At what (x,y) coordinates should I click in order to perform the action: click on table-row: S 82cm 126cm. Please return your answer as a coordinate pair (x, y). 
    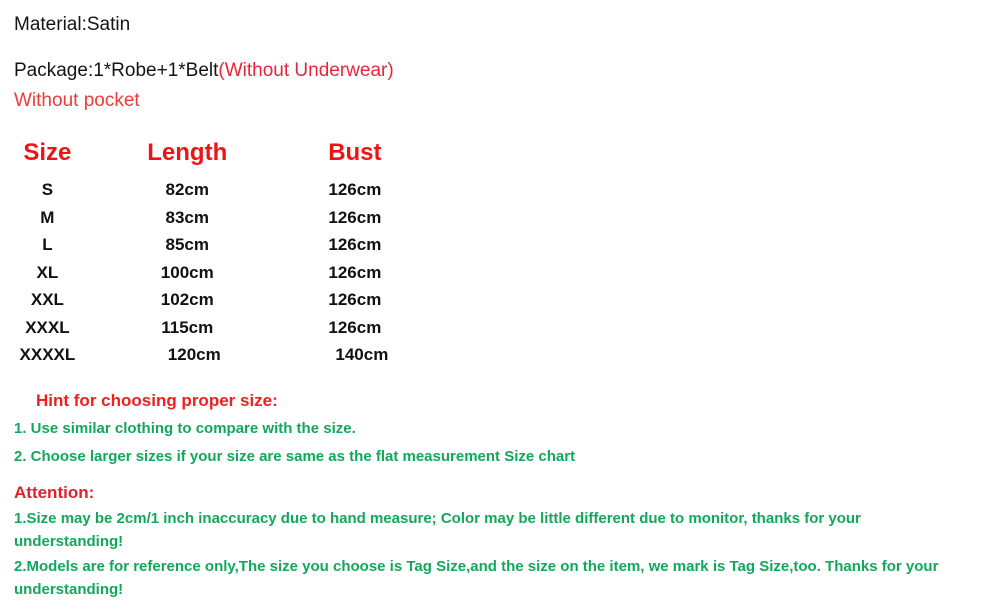
    Looking at the image, I should click on (215, 190).